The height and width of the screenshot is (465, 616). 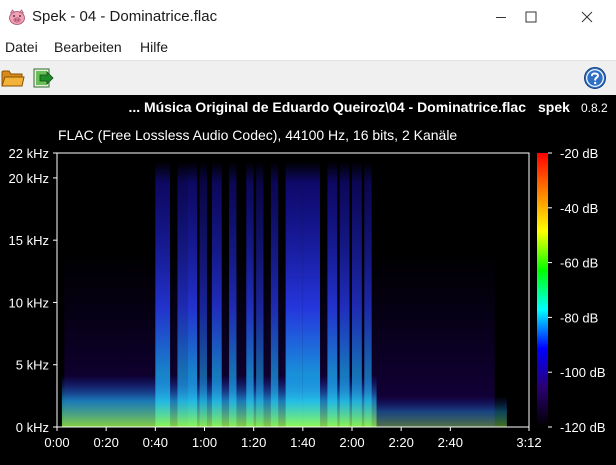 What do you see at coordinates (32, 365) in the screenshot?
I see `y-tick-label: 5 kHz` at bounding box center [32, 365].